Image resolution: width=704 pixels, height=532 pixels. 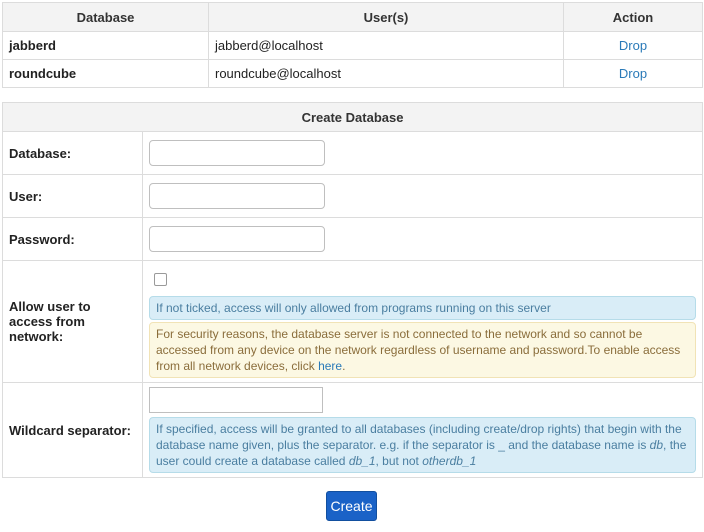 I want to click on database-name: roundcube, so click(x=105, y=73).